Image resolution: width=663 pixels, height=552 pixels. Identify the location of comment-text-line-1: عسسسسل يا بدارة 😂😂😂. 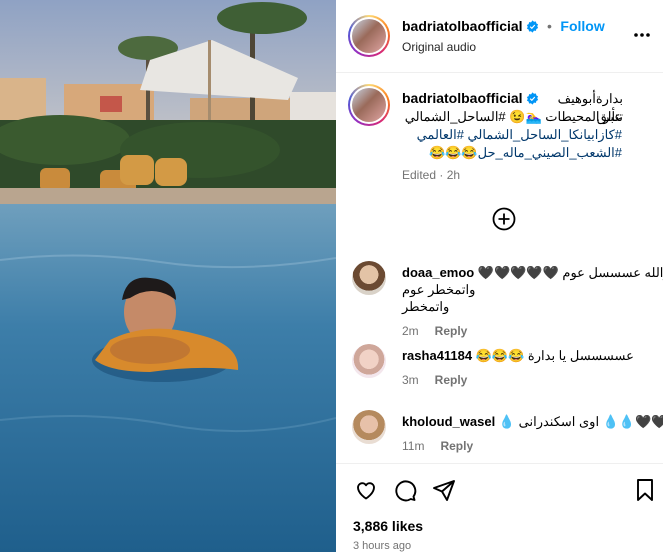
(554, 355).